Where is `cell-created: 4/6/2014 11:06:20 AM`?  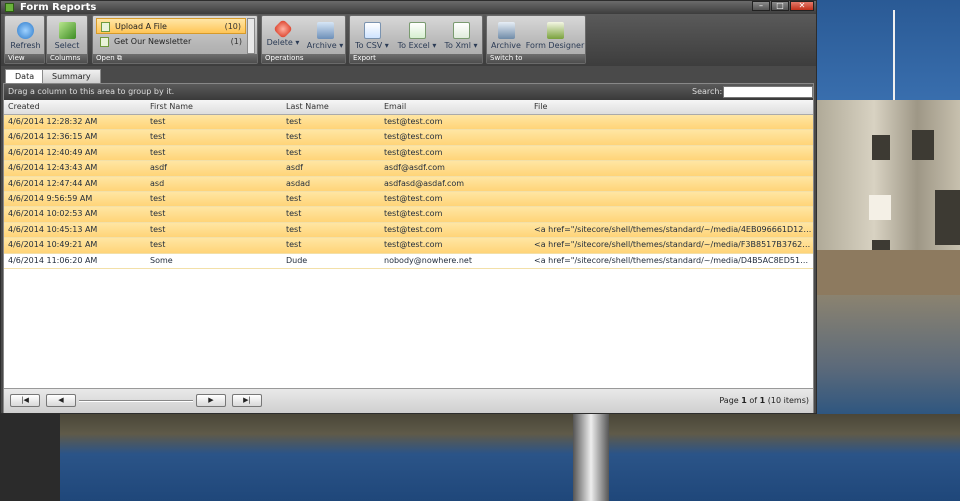 cell-created: 4/6/2014 11:06:20 AM is located at coordinates (53, 260).